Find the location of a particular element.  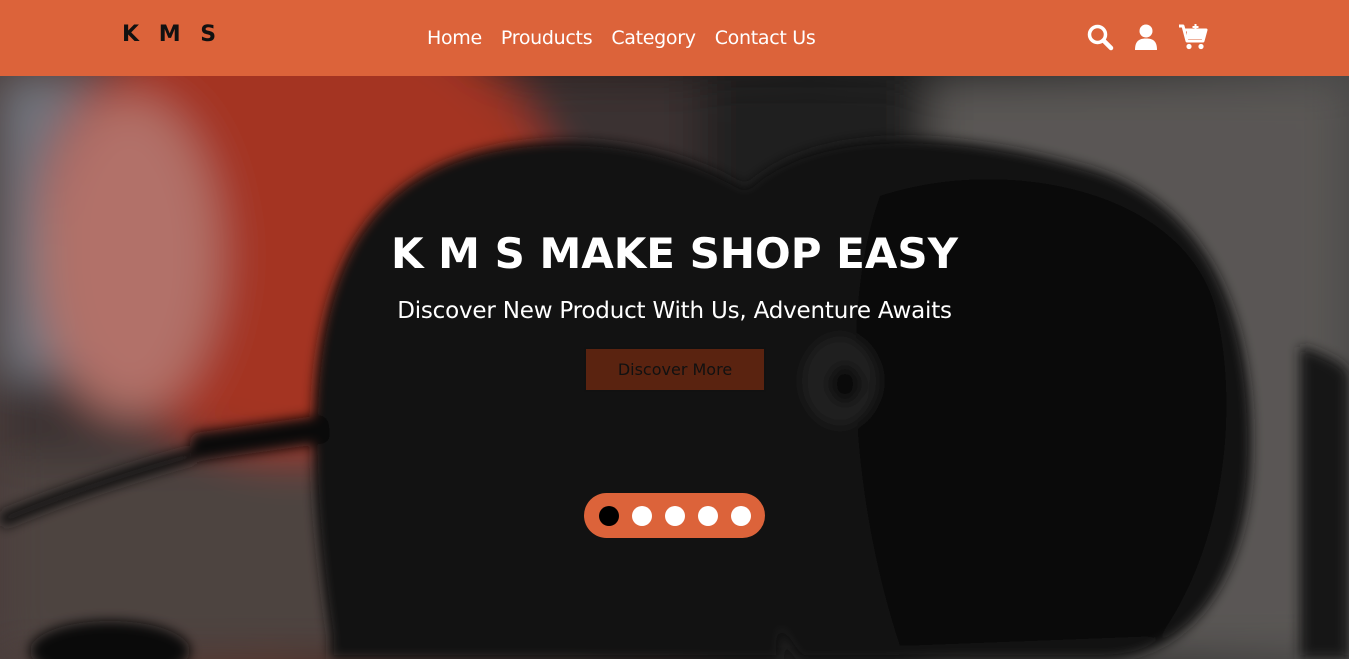

navbar: K M S Home Prouducts Category Contact Us is located at coordinates (674, 38).